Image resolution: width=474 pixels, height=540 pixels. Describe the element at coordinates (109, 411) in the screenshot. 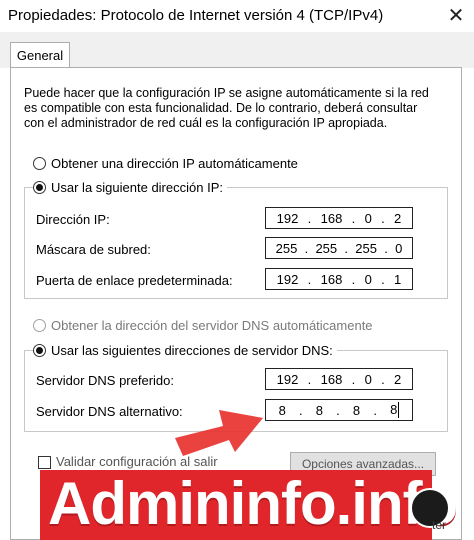

I see `alternate-dns-label: Servidor DNS alternativo:` at that location.